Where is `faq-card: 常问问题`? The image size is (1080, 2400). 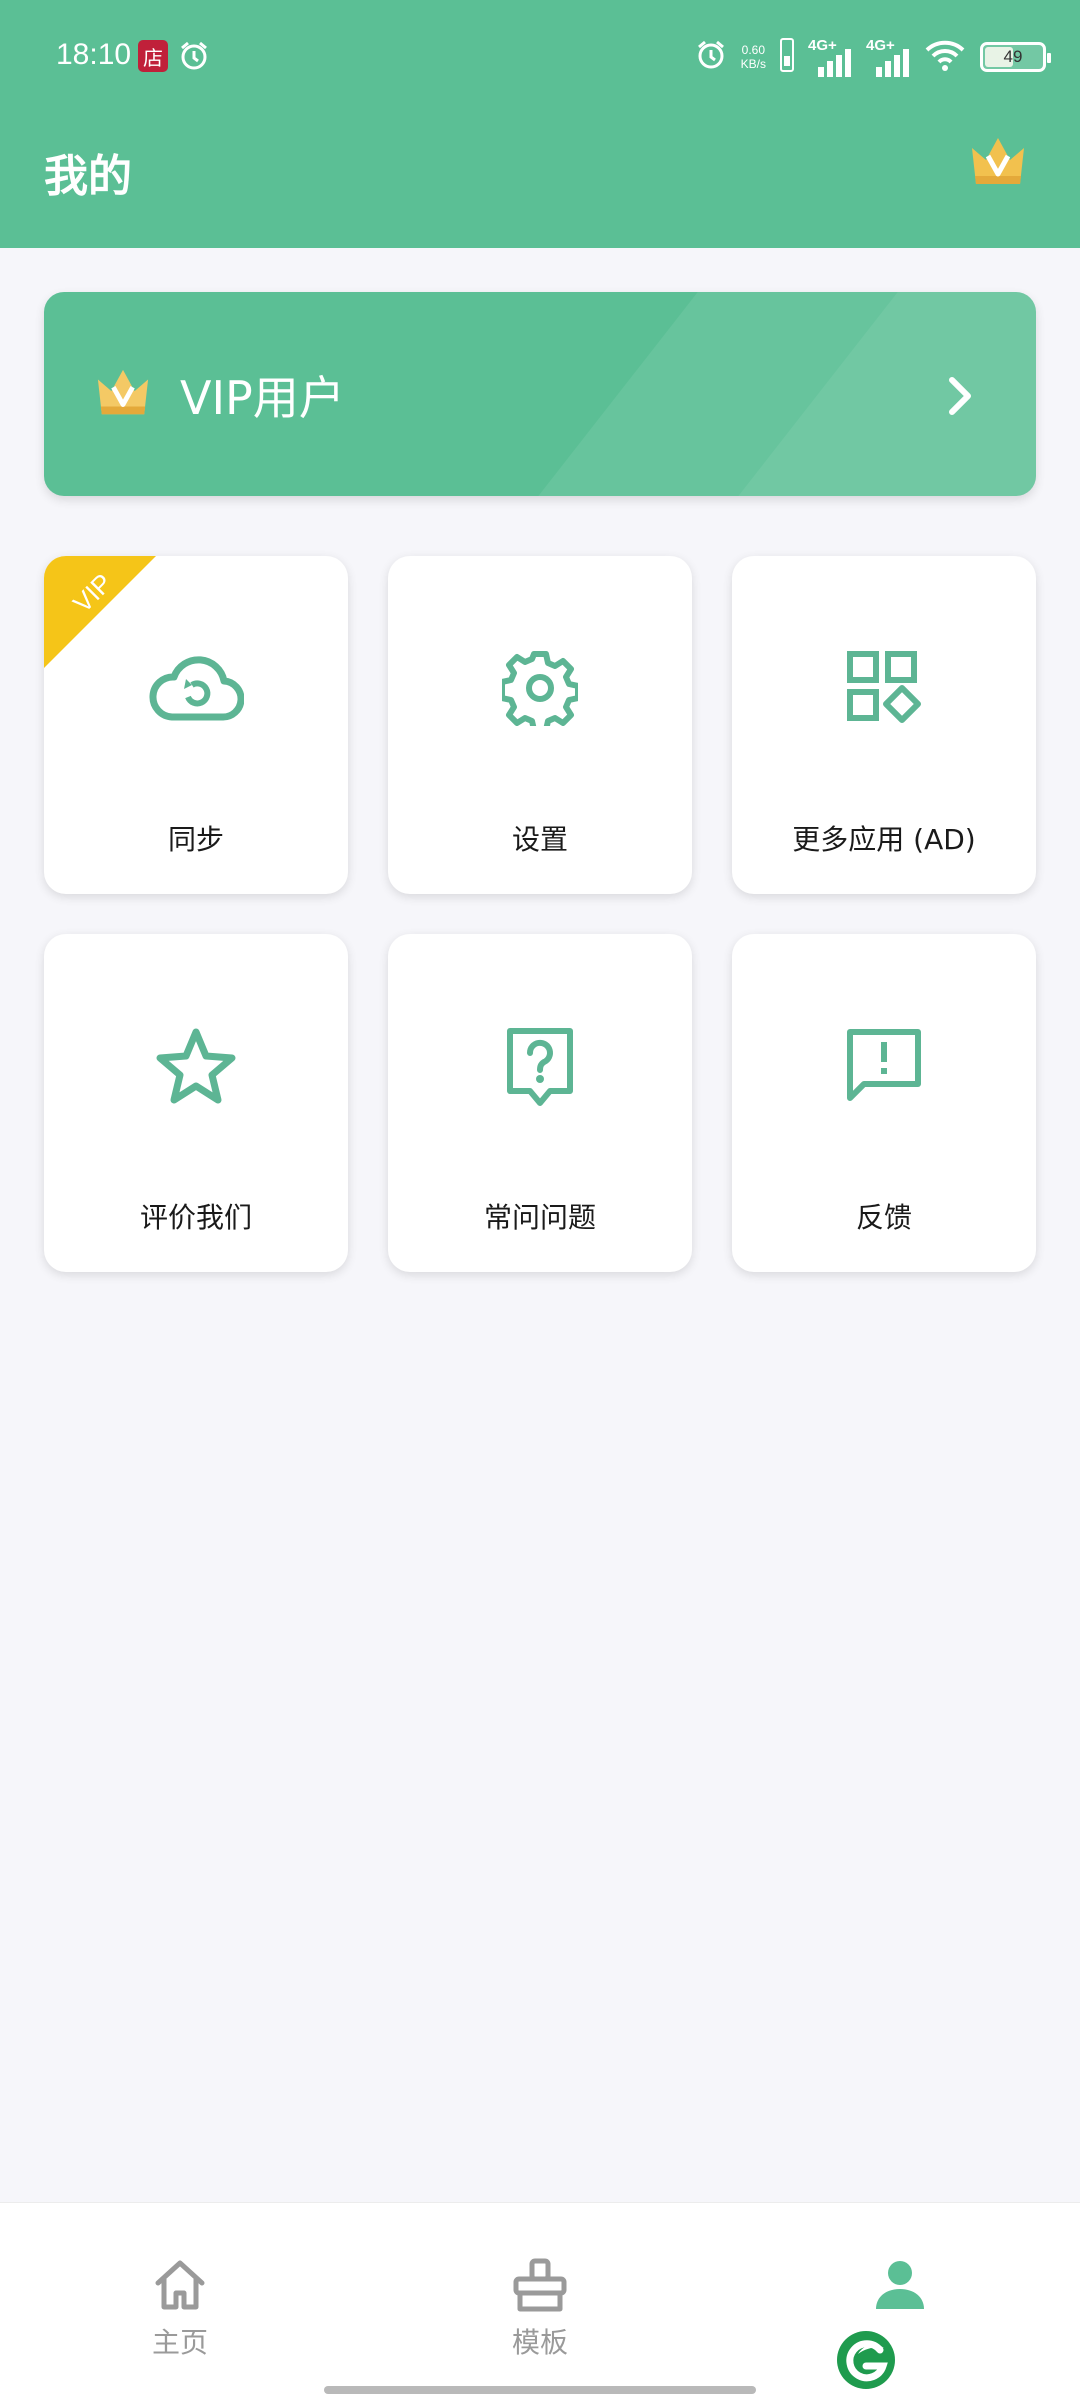
faq-card: 常问问题 is located at coordinates (540, 1103).